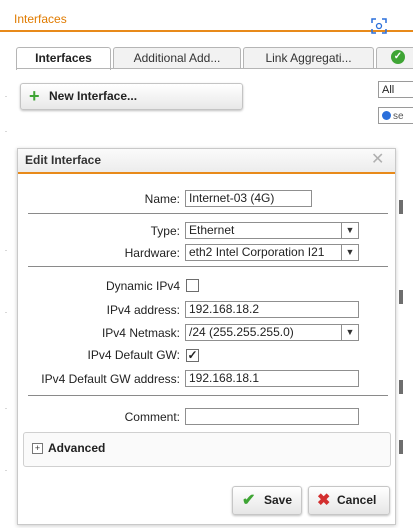 Image resolution: width=413 pixels, height=528 pixels. What do you see at coordinates (257, 252) in the screenshot?
I see `hardware-select-value: eth2 Intel Corporation I21` at bounding box center [257, 252].